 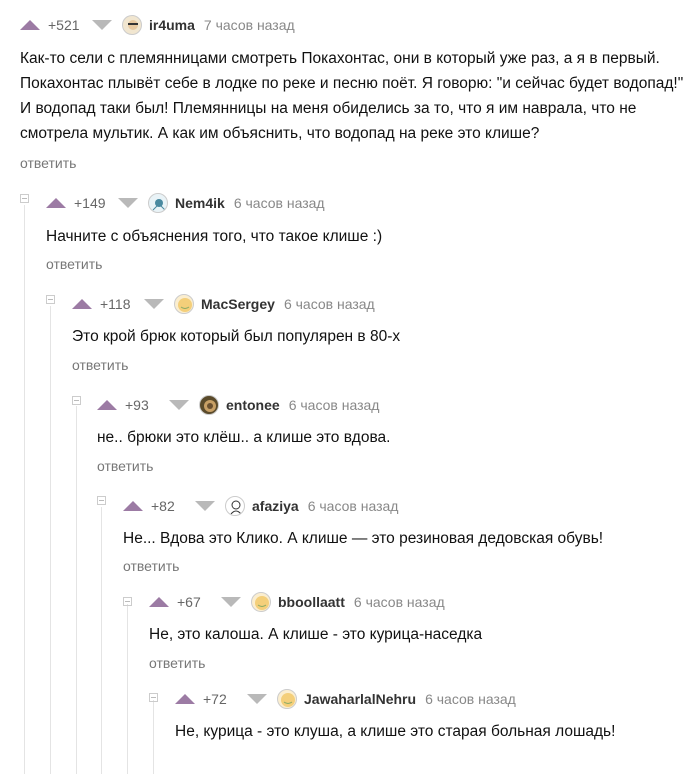 I want to click on comment-header: +82 afaziya 6 часов назад, so click(x=260, y=506).